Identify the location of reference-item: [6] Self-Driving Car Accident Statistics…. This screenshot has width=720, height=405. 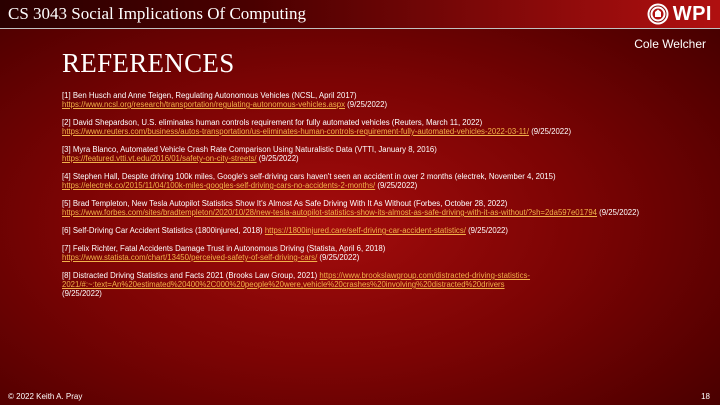
(362, 230).